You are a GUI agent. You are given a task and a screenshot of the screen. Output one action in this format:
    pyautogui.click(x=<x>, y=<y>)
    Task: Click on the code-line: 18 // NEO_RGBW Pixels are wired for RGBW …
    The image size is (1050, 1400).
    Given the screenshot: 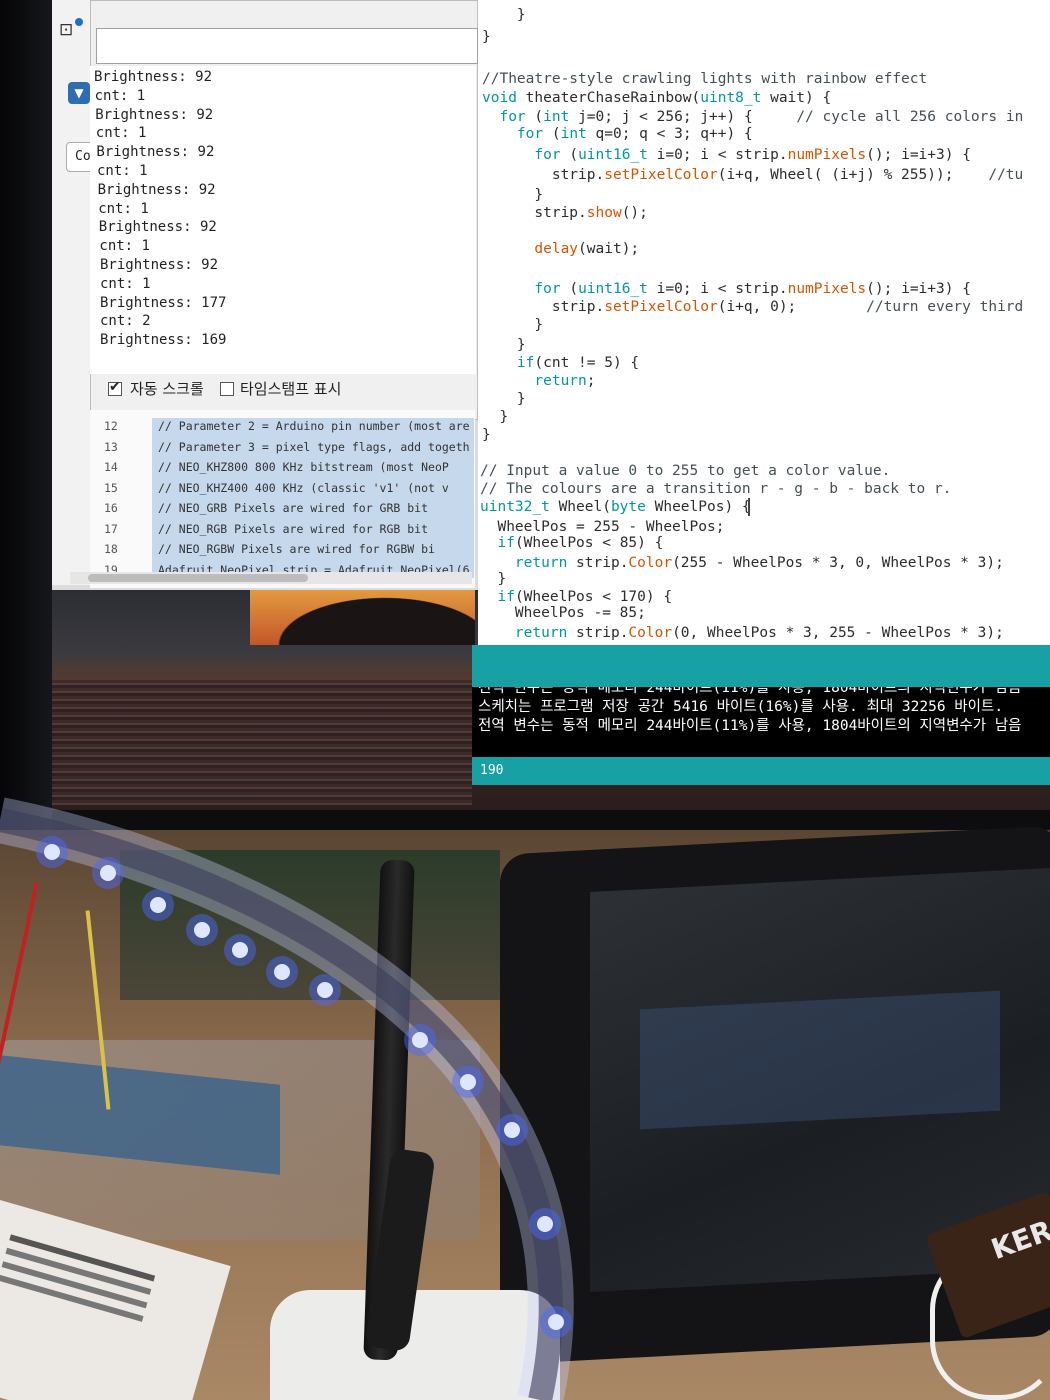 What is the action you would take?
    pyautogui.click(x=282, y=549)
    